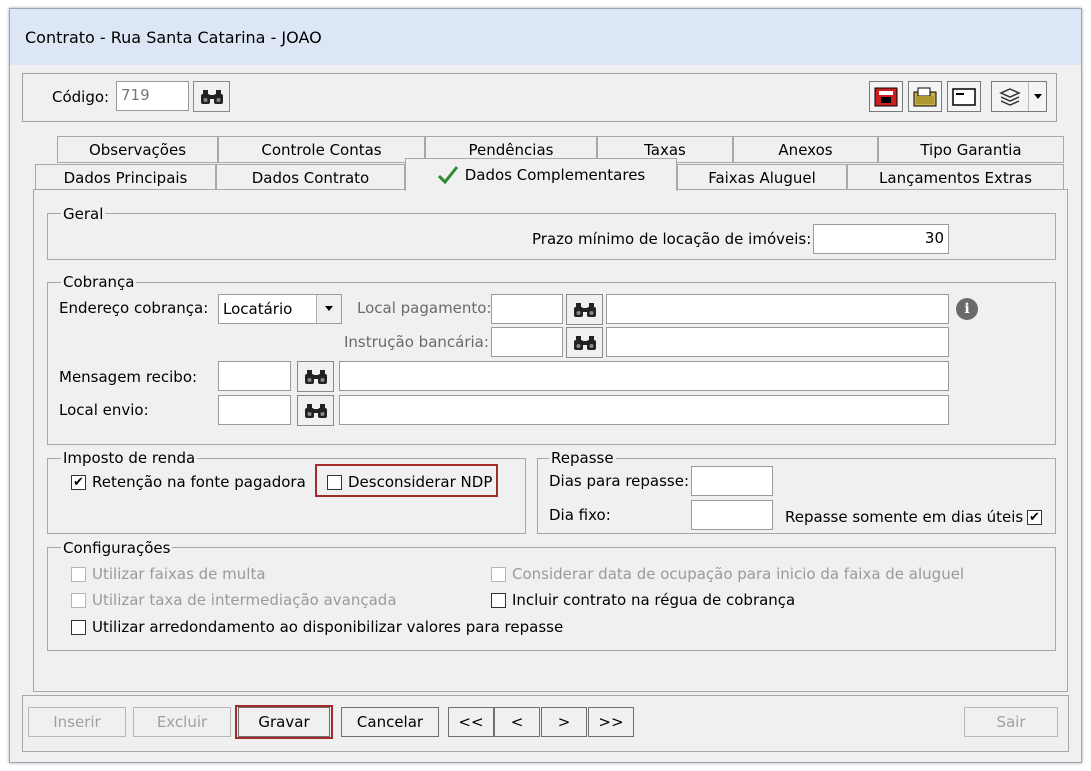 The image size is (1091, 771). I want to click on phone-icon, so click(886, 96).